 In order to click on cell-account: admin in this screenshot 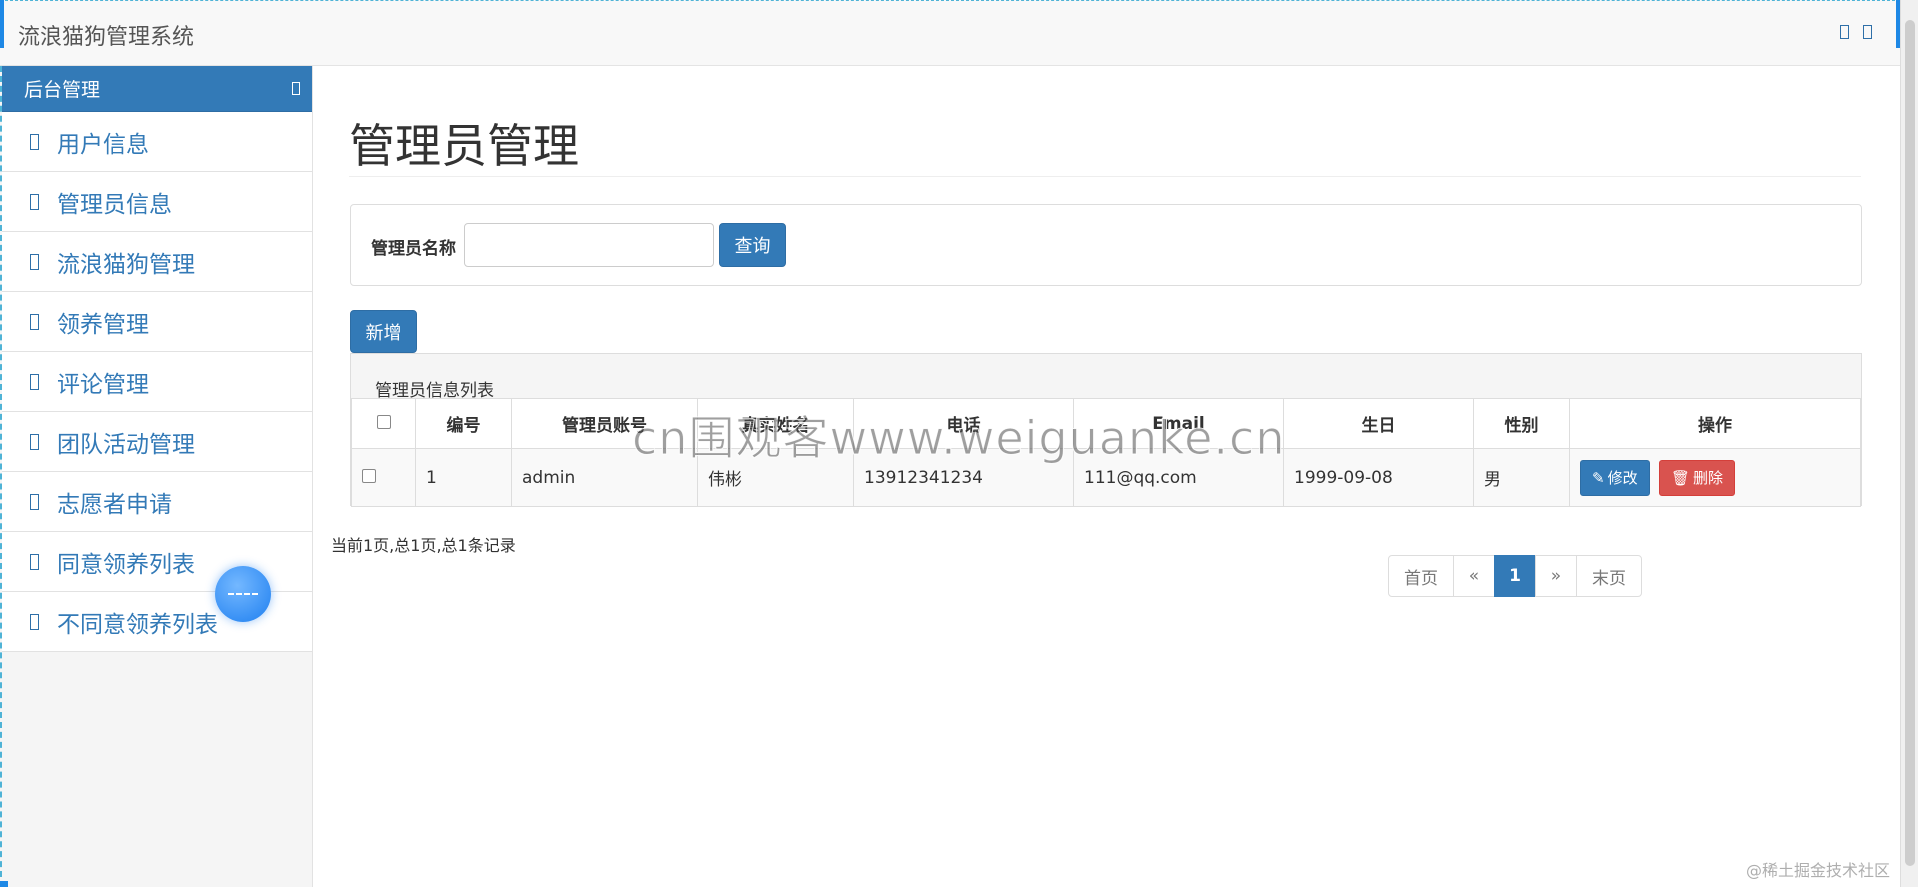, I will do `click(604, 477)`.